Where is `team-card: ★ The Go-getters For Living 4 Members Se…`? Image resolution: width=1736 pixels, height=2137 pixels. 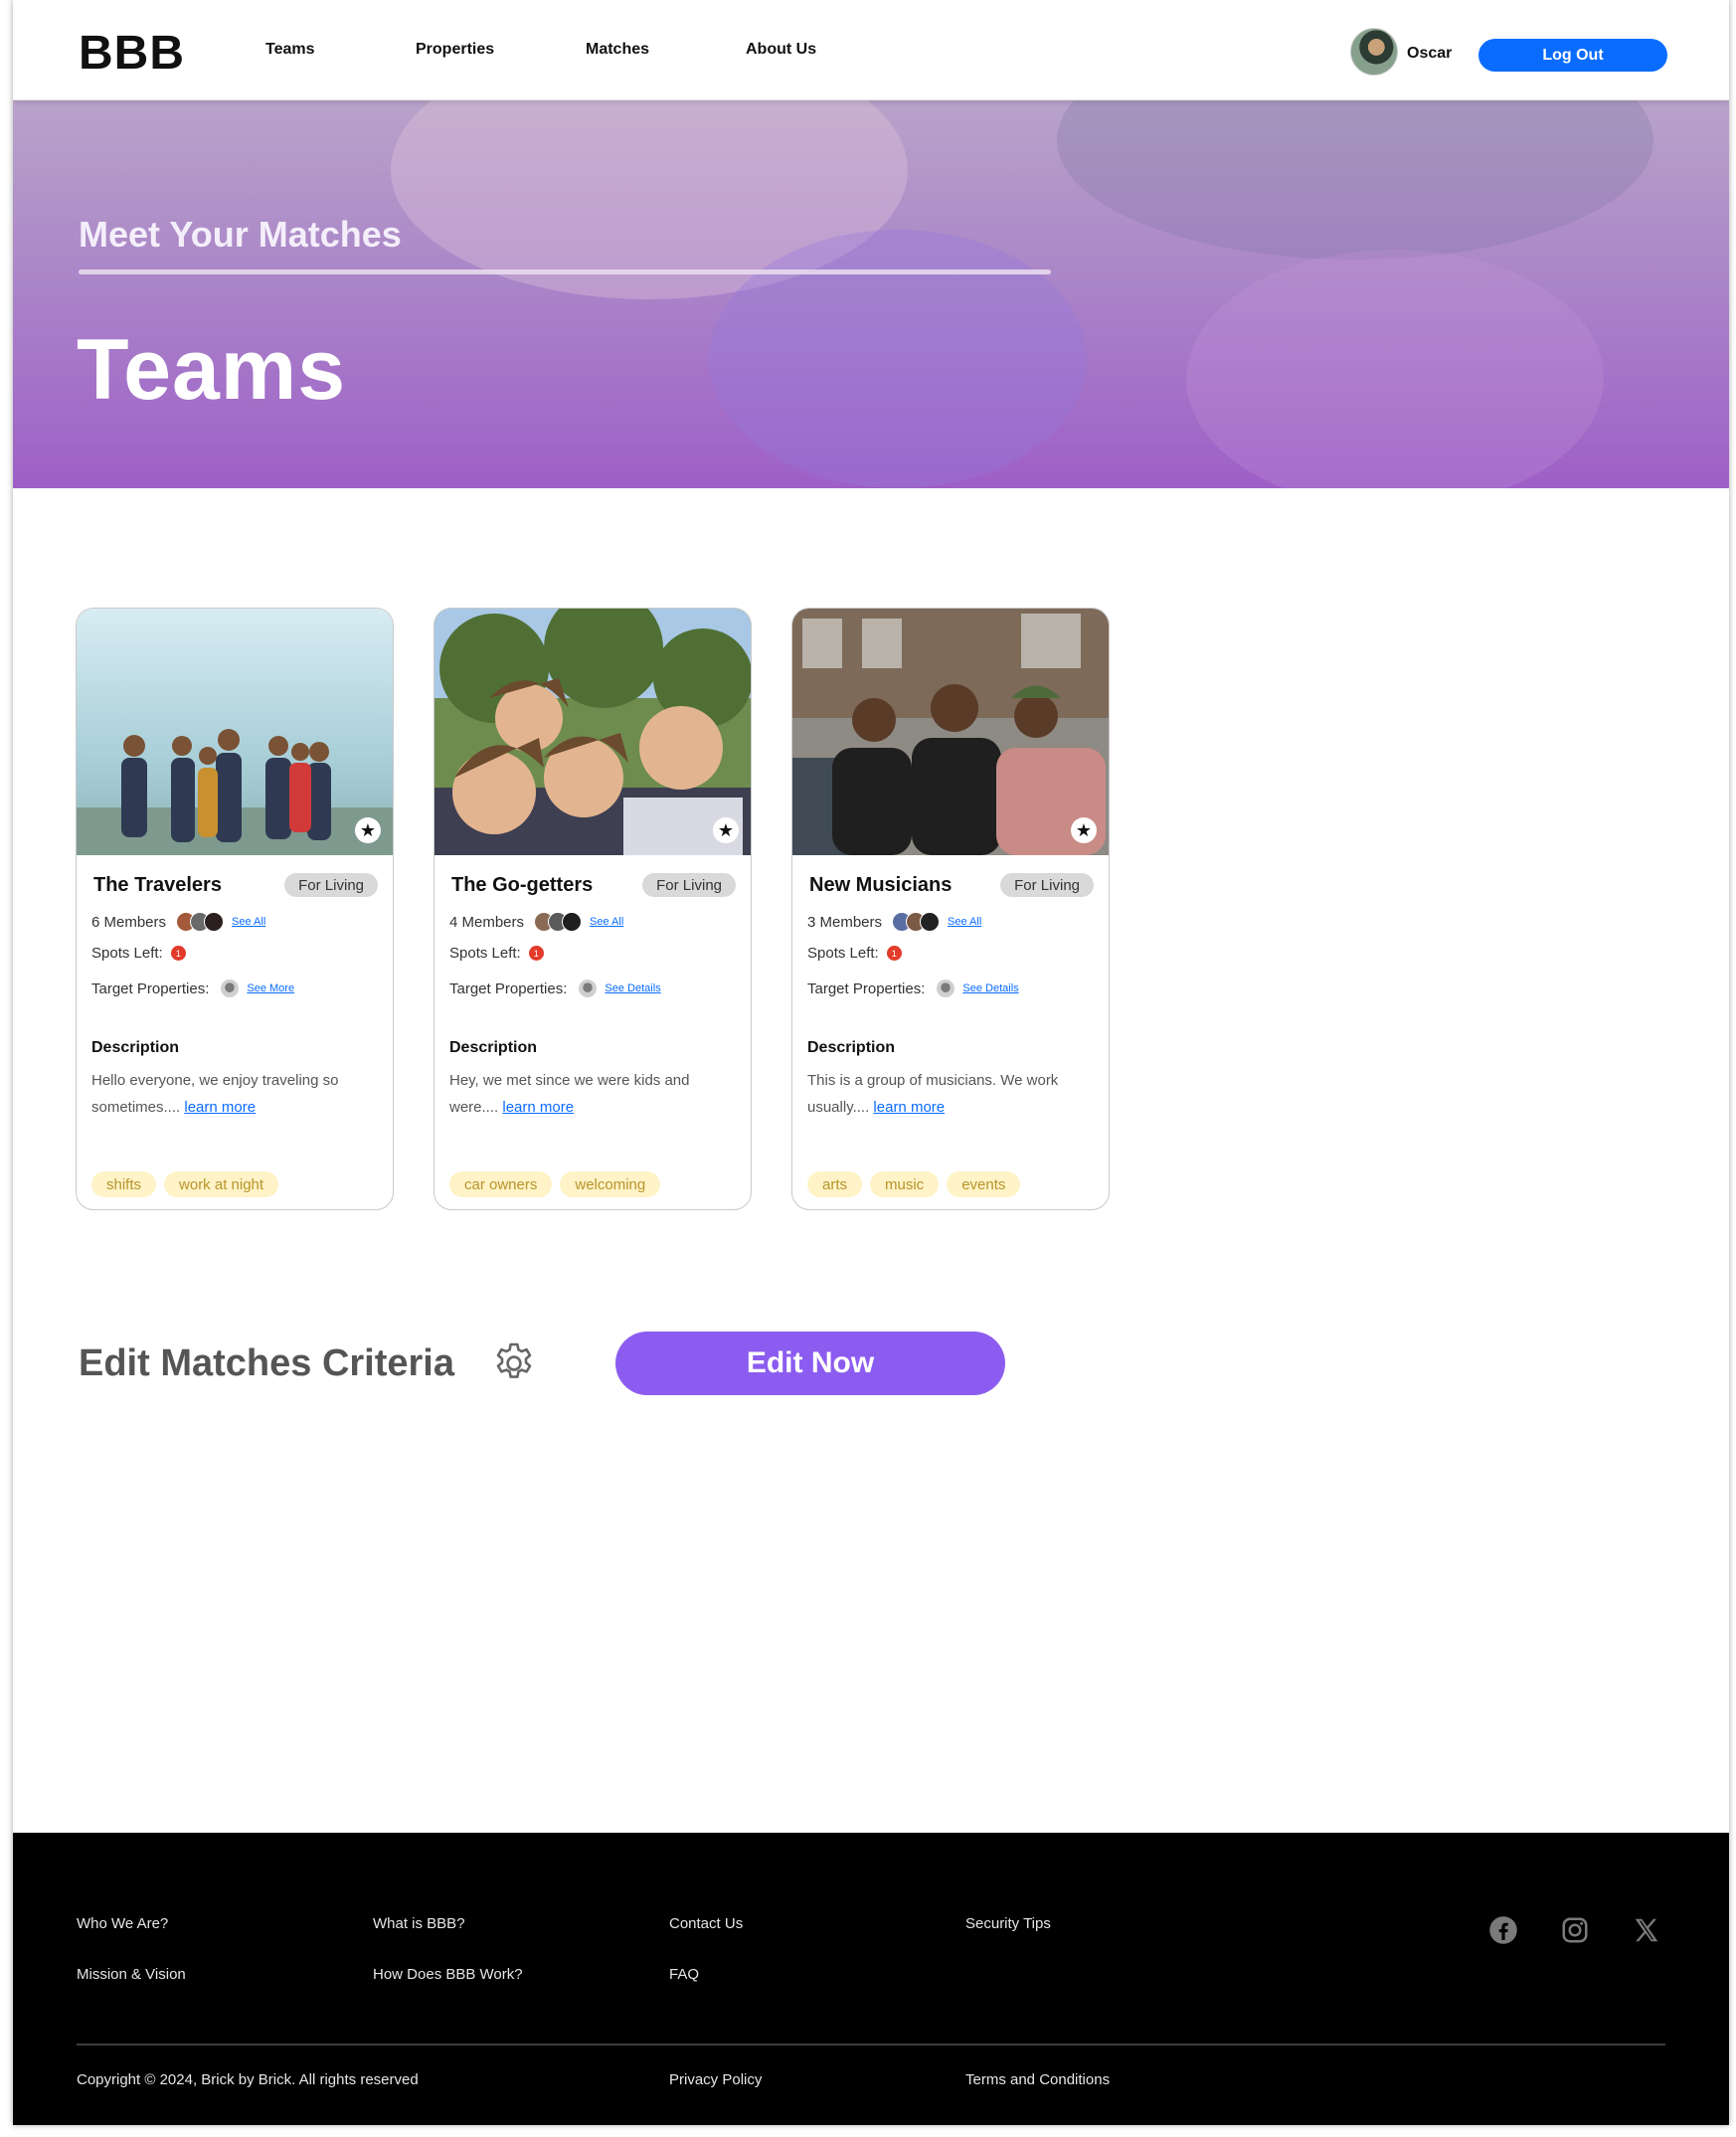 team-card: ★ The Go-getters For Living 4 Members Se… is located at coordinates (593, 909).